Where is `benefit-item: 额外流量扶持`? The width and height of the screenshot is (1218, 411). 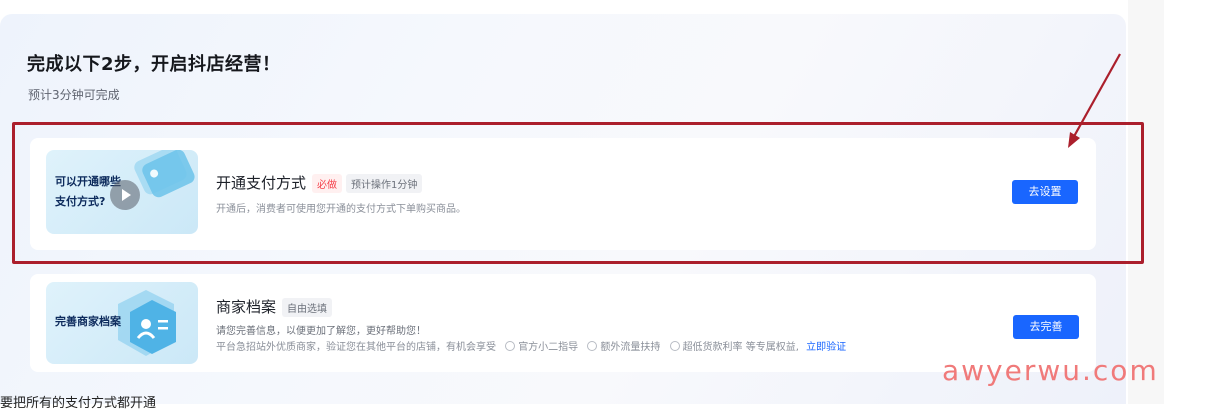 benefit-item: 额外流量扶持 is located at coordinates (620, 345).